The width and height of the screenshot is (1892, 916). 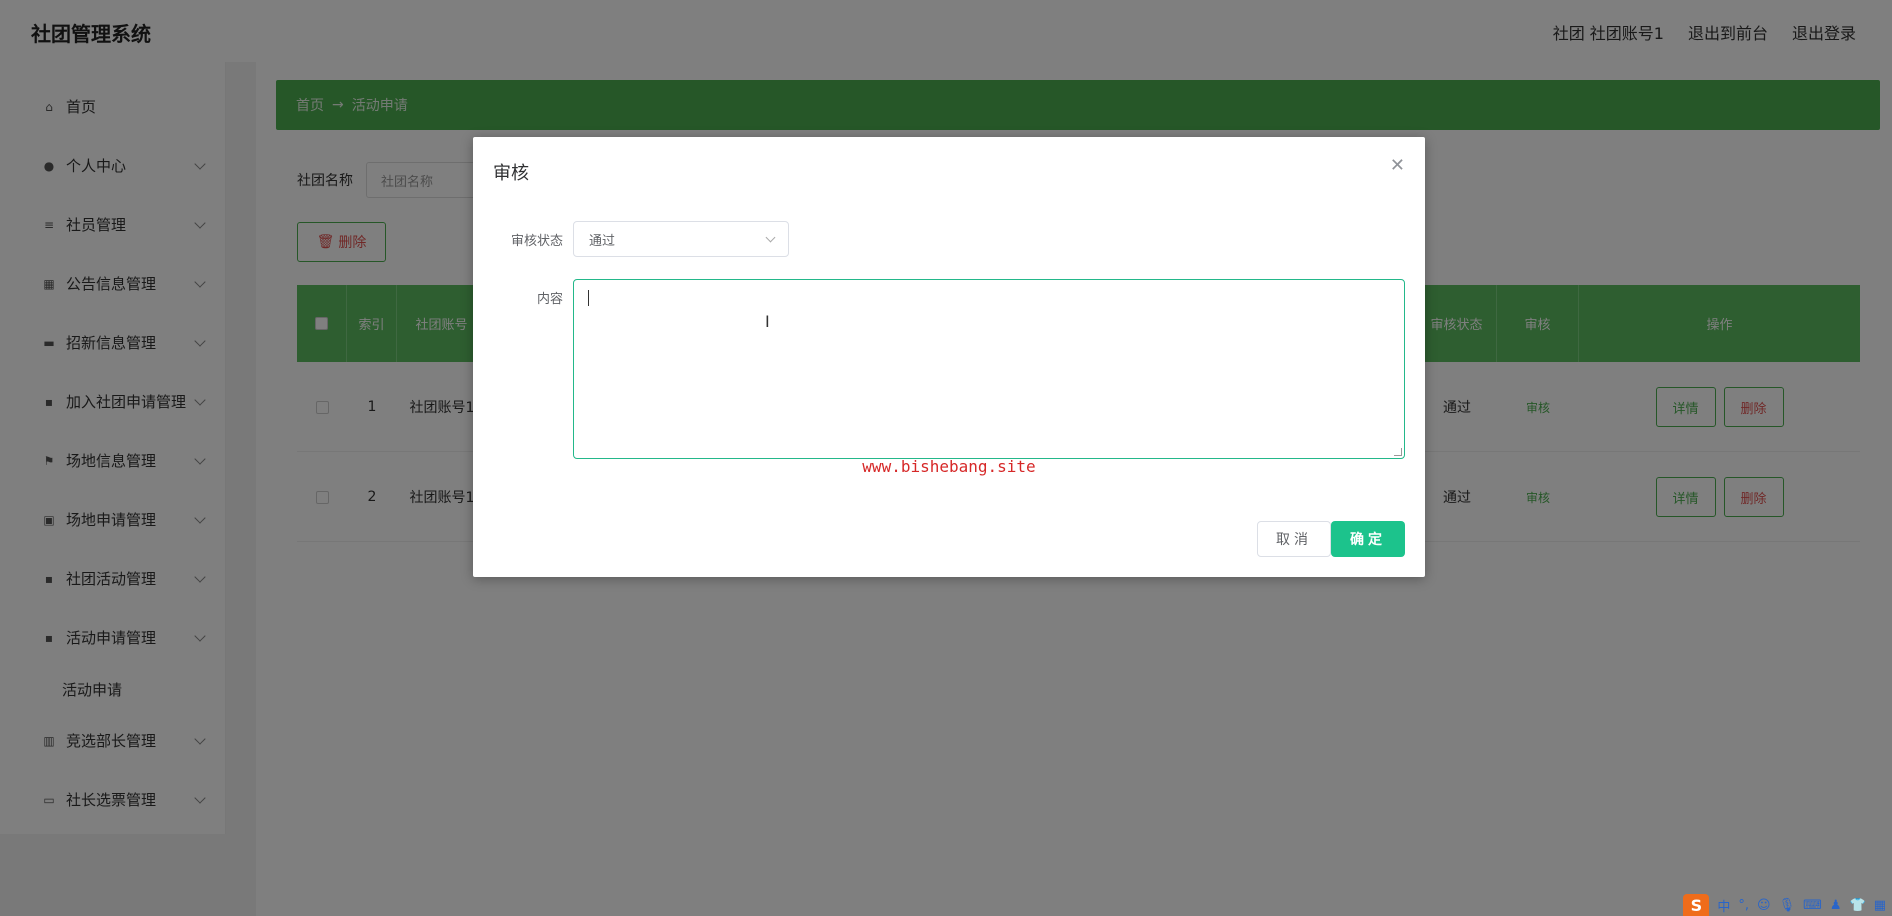 I want to click on punctuation-icon: °,, so click(x=1743, y=905).